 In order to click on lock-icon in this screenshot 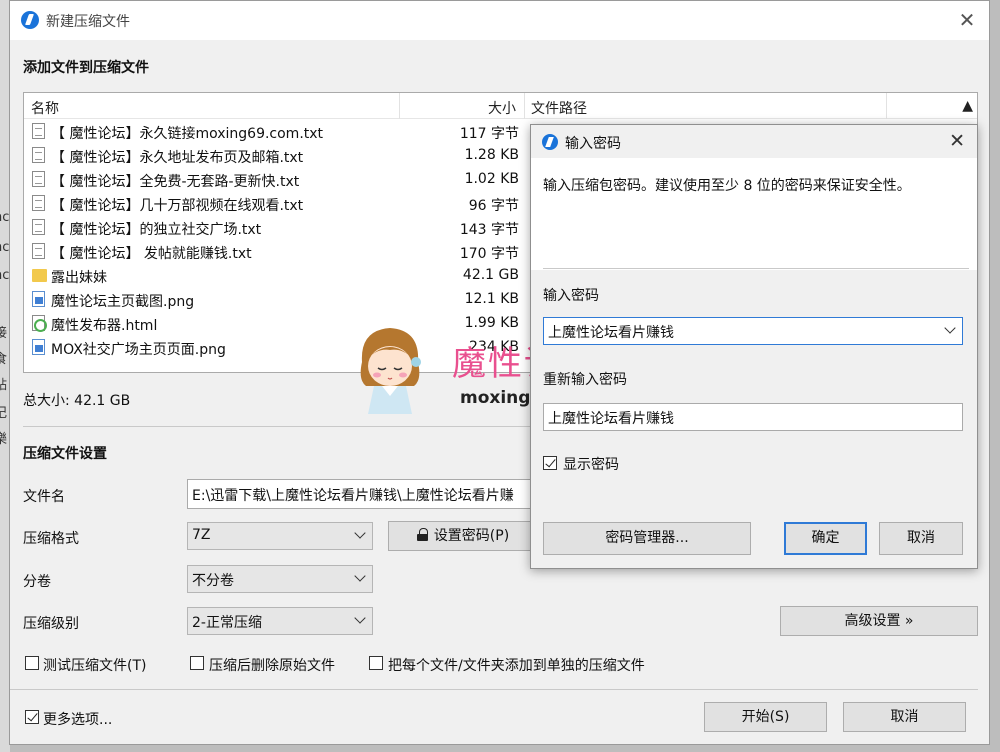, I will do `click(422, 534)`.